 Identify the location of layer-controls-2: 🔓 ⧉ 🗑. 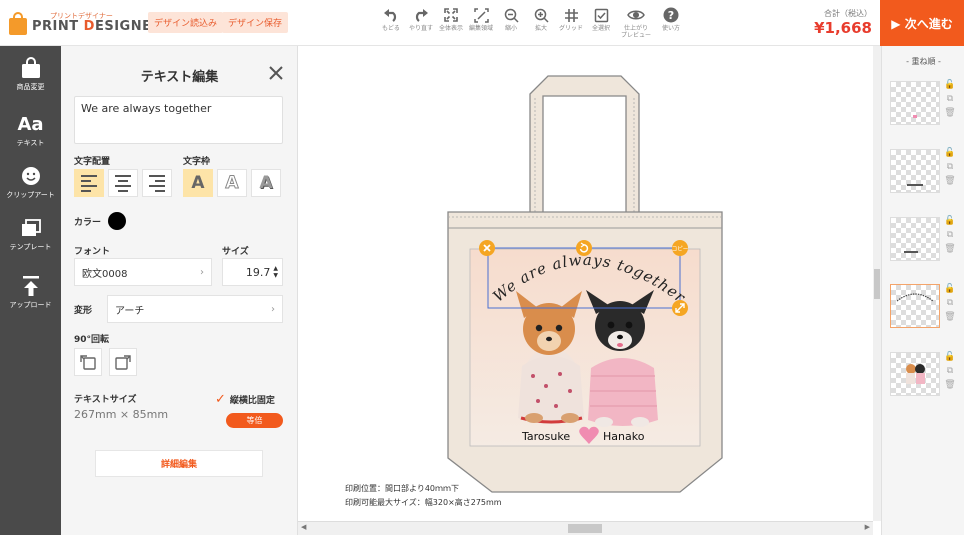
(950, 167).